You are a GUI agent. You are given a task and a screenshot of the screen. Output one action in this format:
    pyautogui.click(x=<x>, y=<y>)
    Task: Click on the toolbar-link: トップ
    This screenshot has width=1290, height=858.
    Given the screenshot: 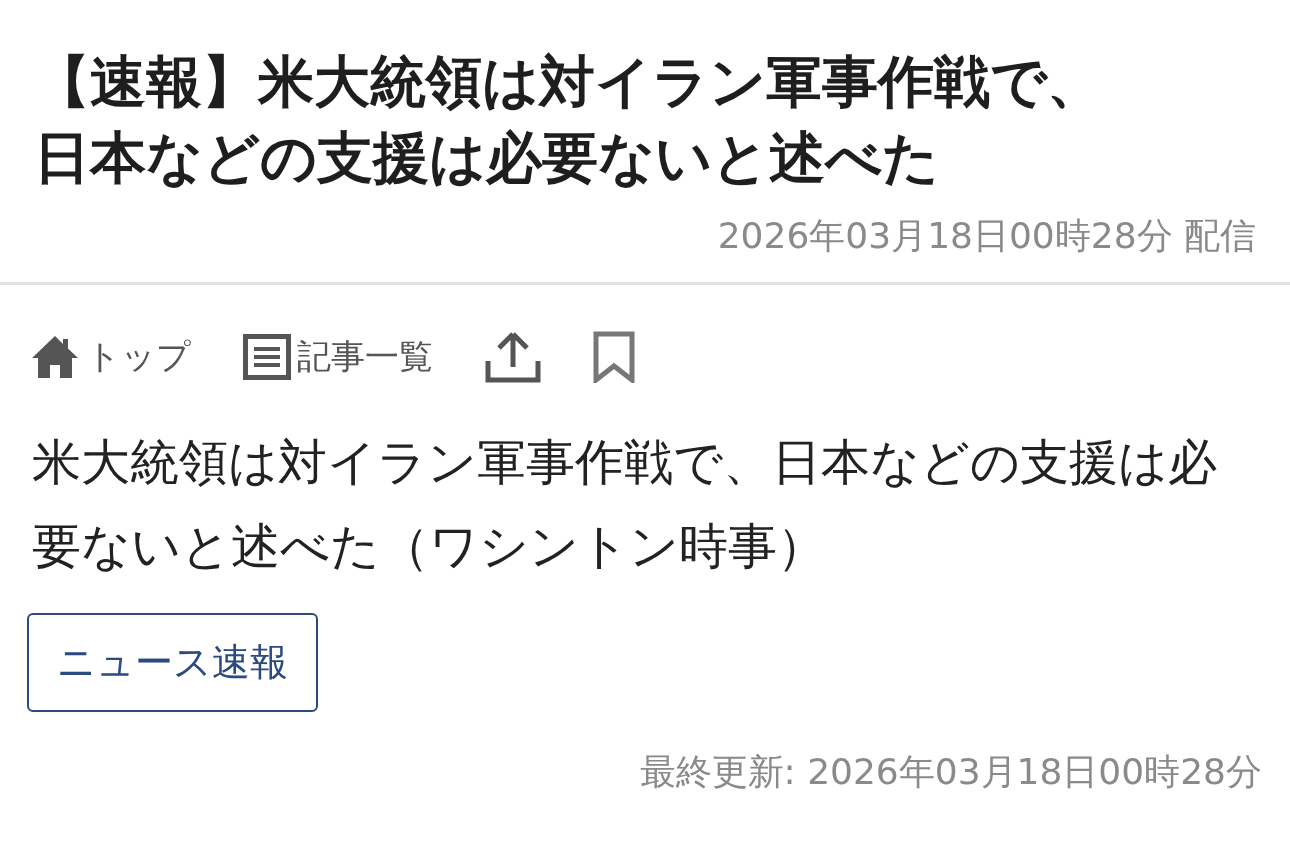 What is the action you would take?
    pyautogui.click(x=138, y=357)
    